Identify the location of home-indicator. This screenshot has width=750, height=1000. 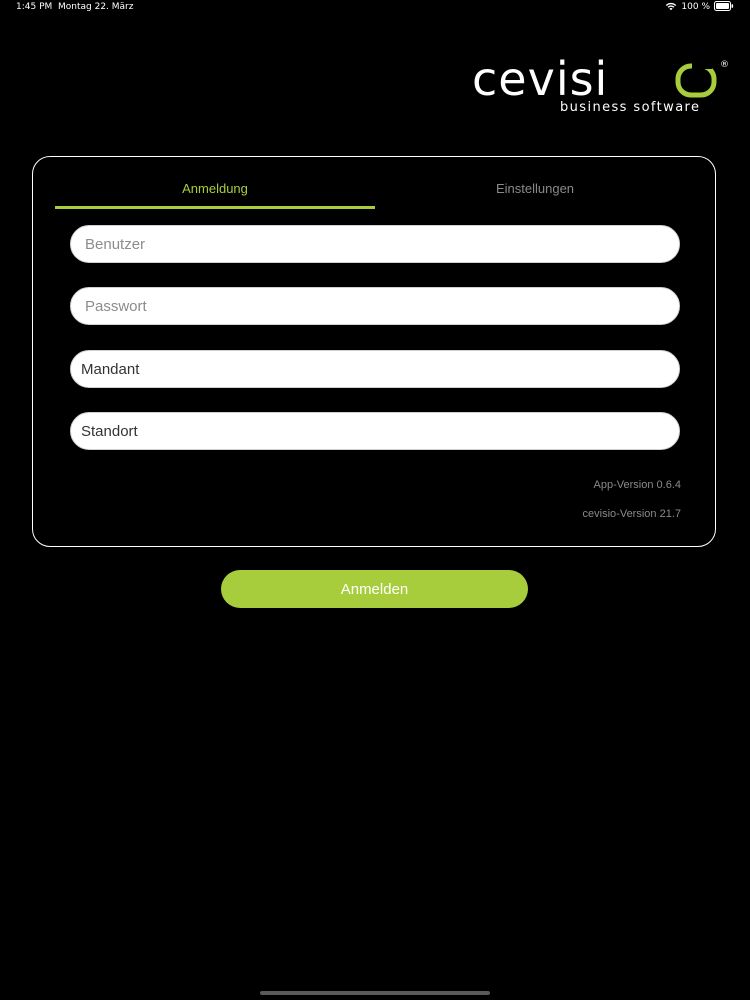
(375, 993).